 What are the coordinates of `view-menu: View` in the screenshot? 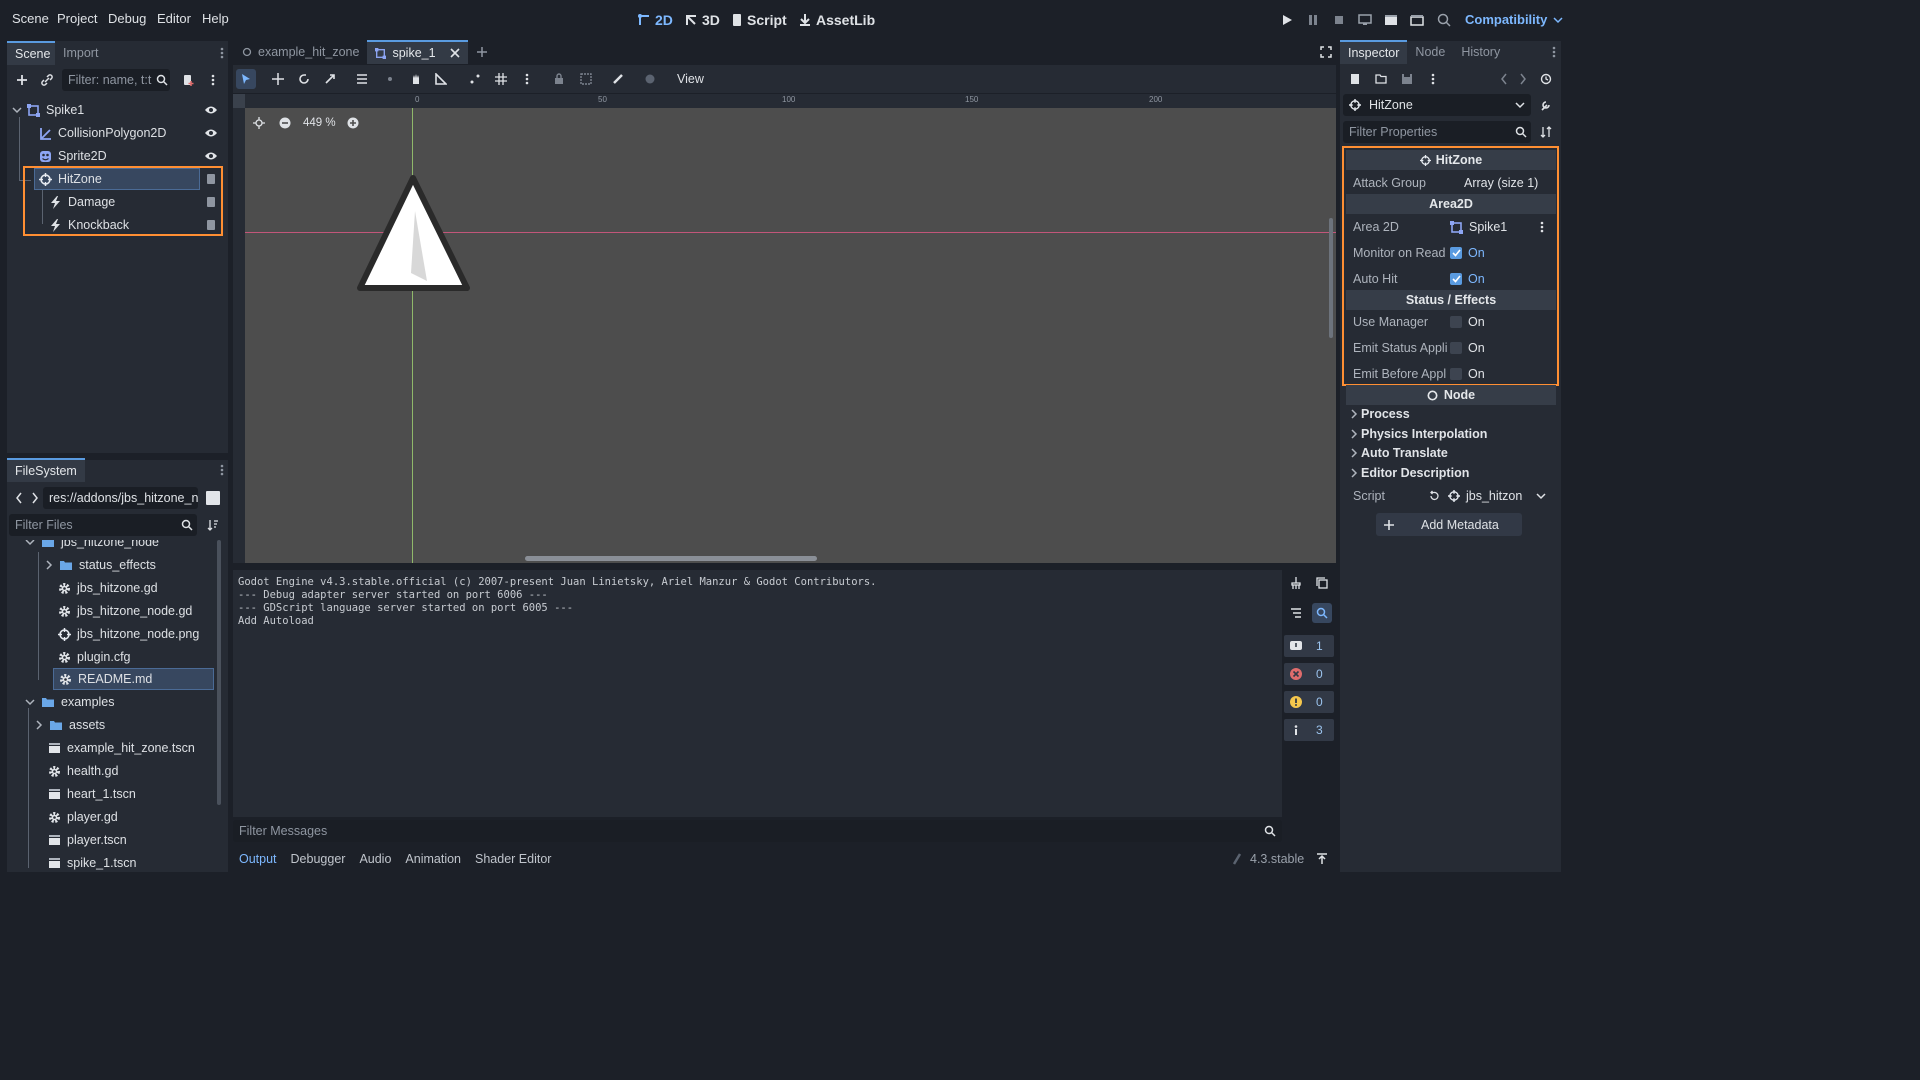 It's located at (690, 79).